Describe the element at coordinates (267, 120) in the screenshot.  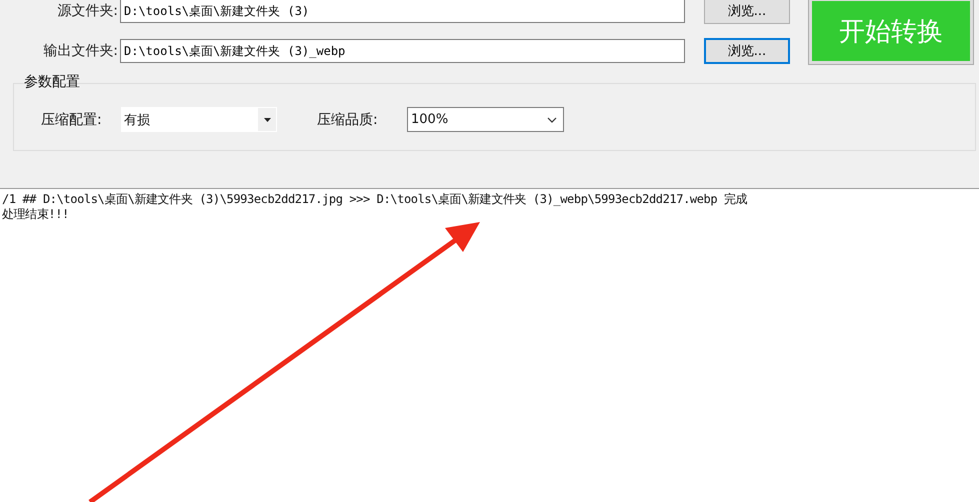
I see `dropdown-arrow-icon` at that location.